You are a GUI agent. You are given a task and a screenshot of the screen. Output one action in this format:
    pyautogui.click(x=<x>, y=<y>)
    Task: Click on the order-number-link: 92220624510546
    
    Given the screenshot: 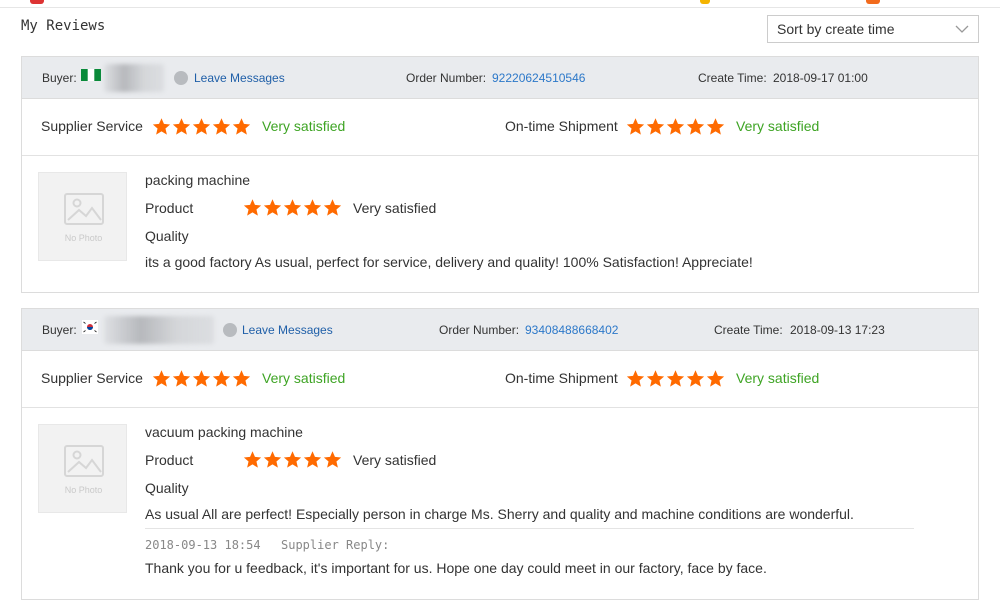 What is the action you would take?
    pyautogui.click(x=538, y=78)
    